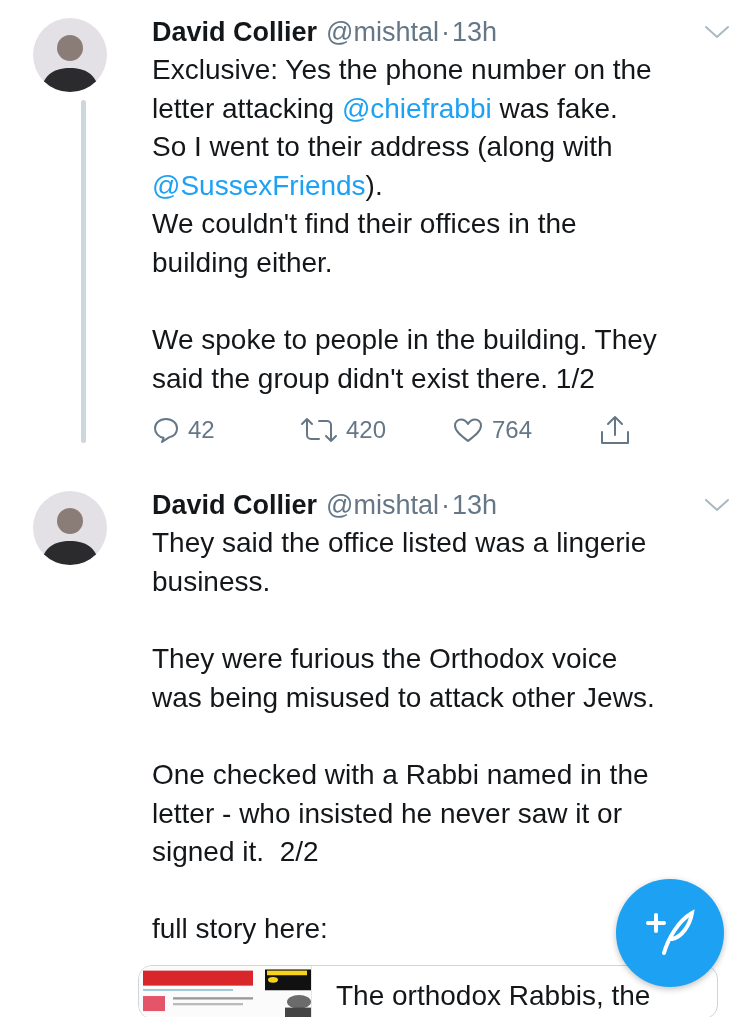 Image resolution: width=750 pixels, height=1017 pixels. What do you see at coordinates (402, 166) in the screenshot?
I see `tweet-text: Exclusive: Yes the phone number on the letter attacking @chiefrabbi was fake. So I went to their address (along with @SussexFriends). We couldn't find their offices in the building either.` at bounding box center [402, 166].